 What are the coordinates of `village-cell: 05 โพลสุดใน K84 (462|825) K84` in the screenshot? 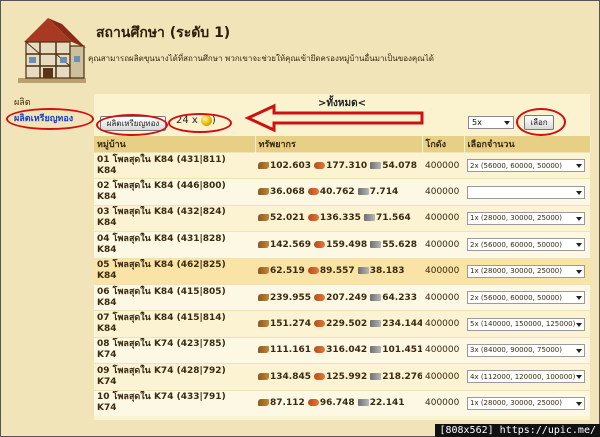 It's located at (174, 271).